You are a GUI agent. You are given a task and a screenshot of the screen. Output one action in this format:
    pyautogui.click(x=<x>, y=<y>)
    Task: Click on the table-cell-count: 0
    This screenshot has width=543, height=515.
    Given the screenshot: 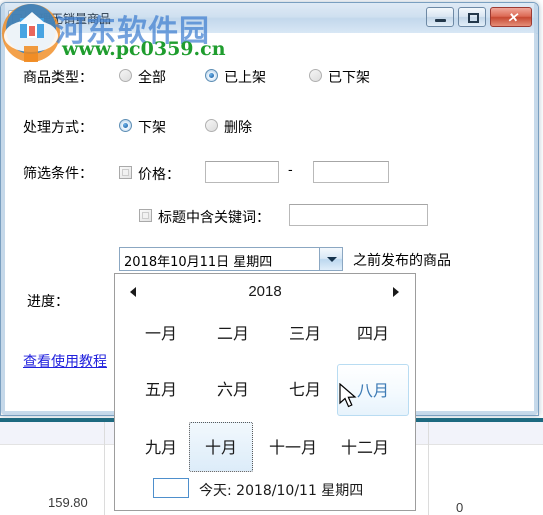 What is the action you would take?
    pyautogui.click(x=460, y=507)
    